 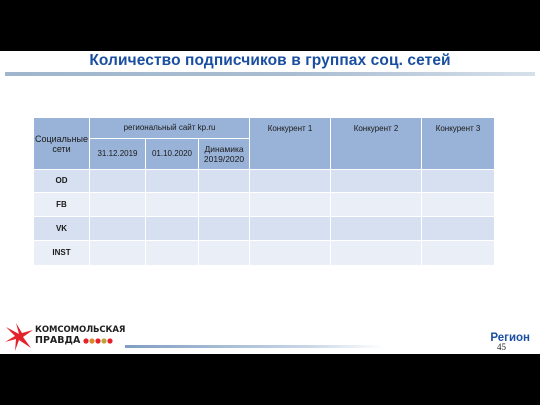 I want to click on row-label-vk: VK, so click(x=61, y=228).